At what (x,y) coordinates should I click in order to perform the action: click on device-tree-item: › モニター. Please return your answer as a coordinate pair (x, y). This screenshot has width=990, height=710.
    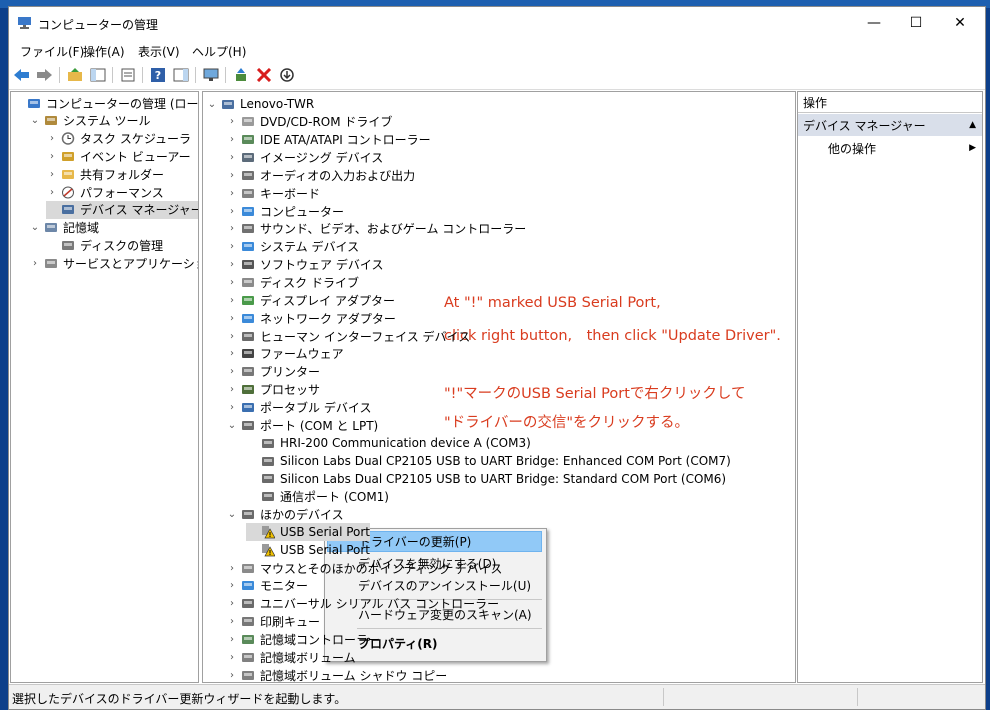
    Looking at the image, I should click on (267, 586).